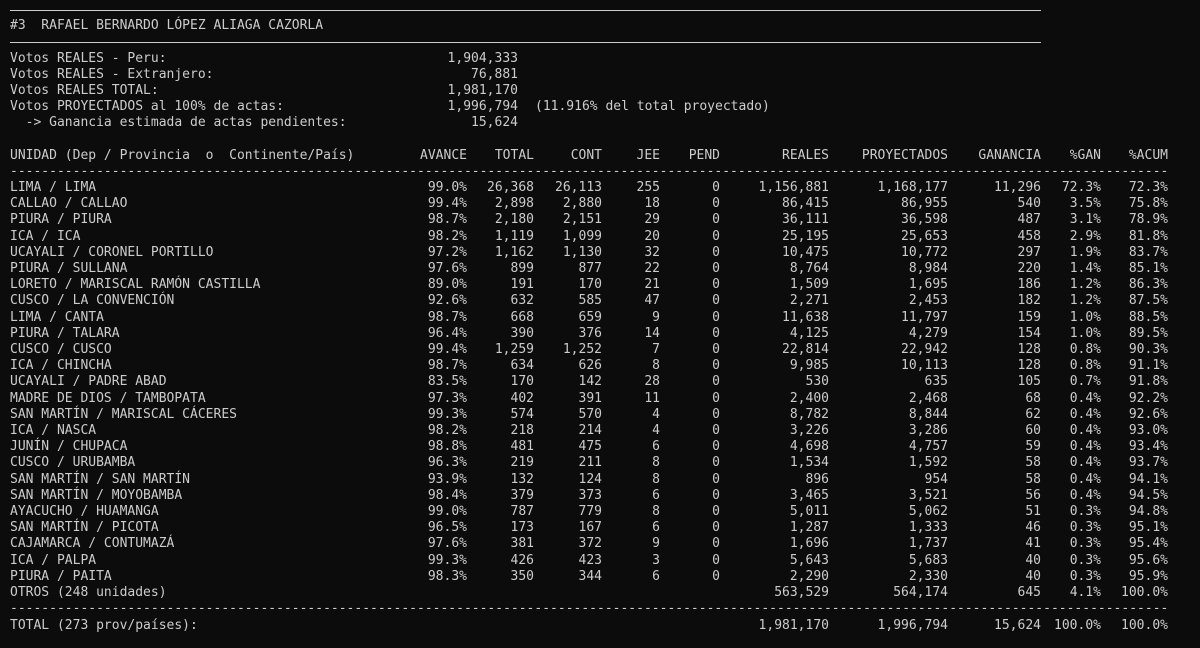  What do you see at coordinates (920, 592) in the screenshot?
I see `value-cell: 564,174` at bounding box center [920, 592].